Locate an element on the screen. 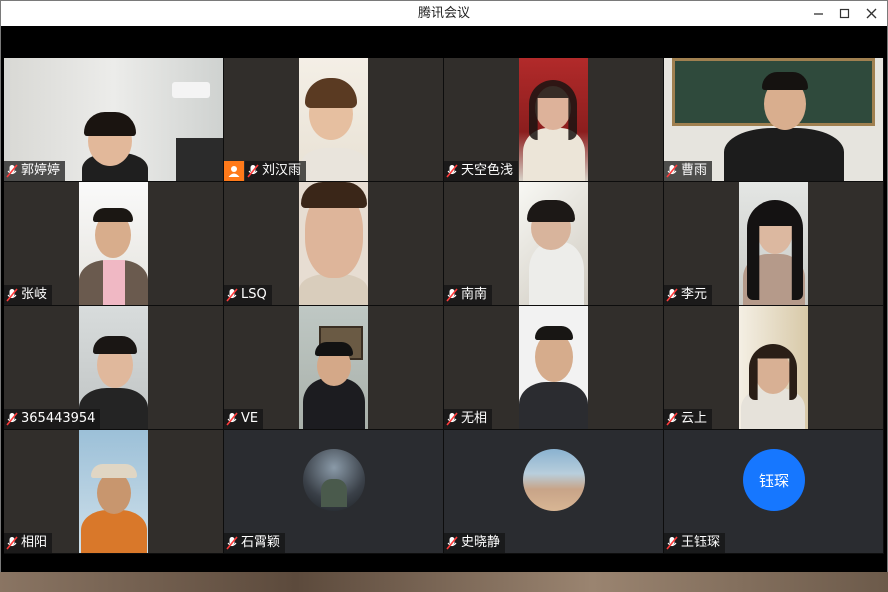  participant-name-tag: 张岐 is located at coordinates (28, 295).